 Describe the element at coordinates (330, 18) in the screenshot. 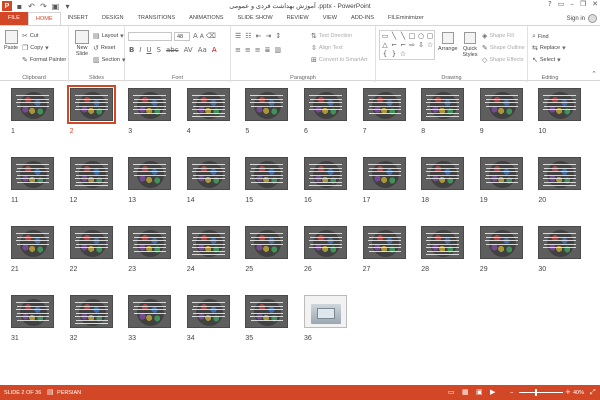

I see `tab-view: VIEW` at that location.